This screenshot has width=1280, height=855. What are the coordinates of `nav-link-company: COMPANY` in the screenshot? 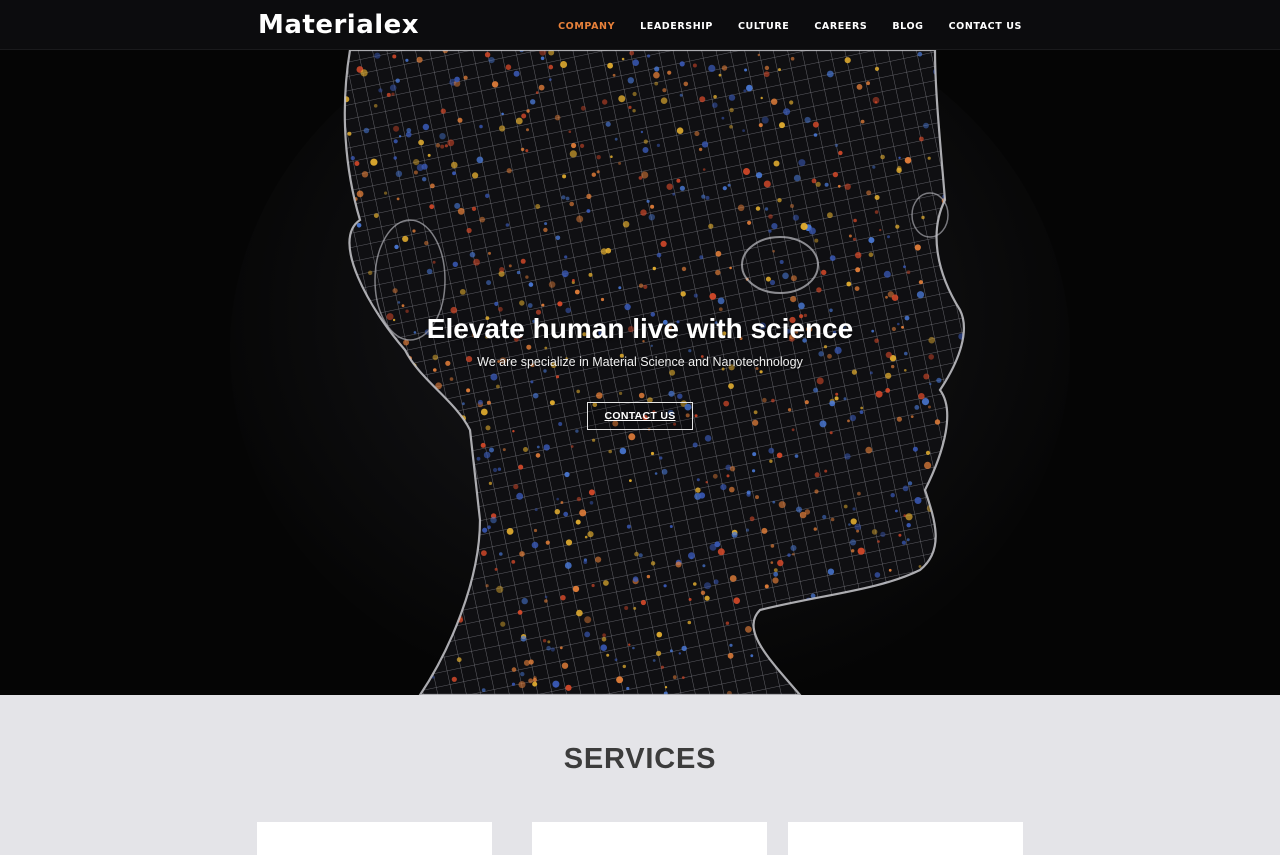 It's located at (586, 26).